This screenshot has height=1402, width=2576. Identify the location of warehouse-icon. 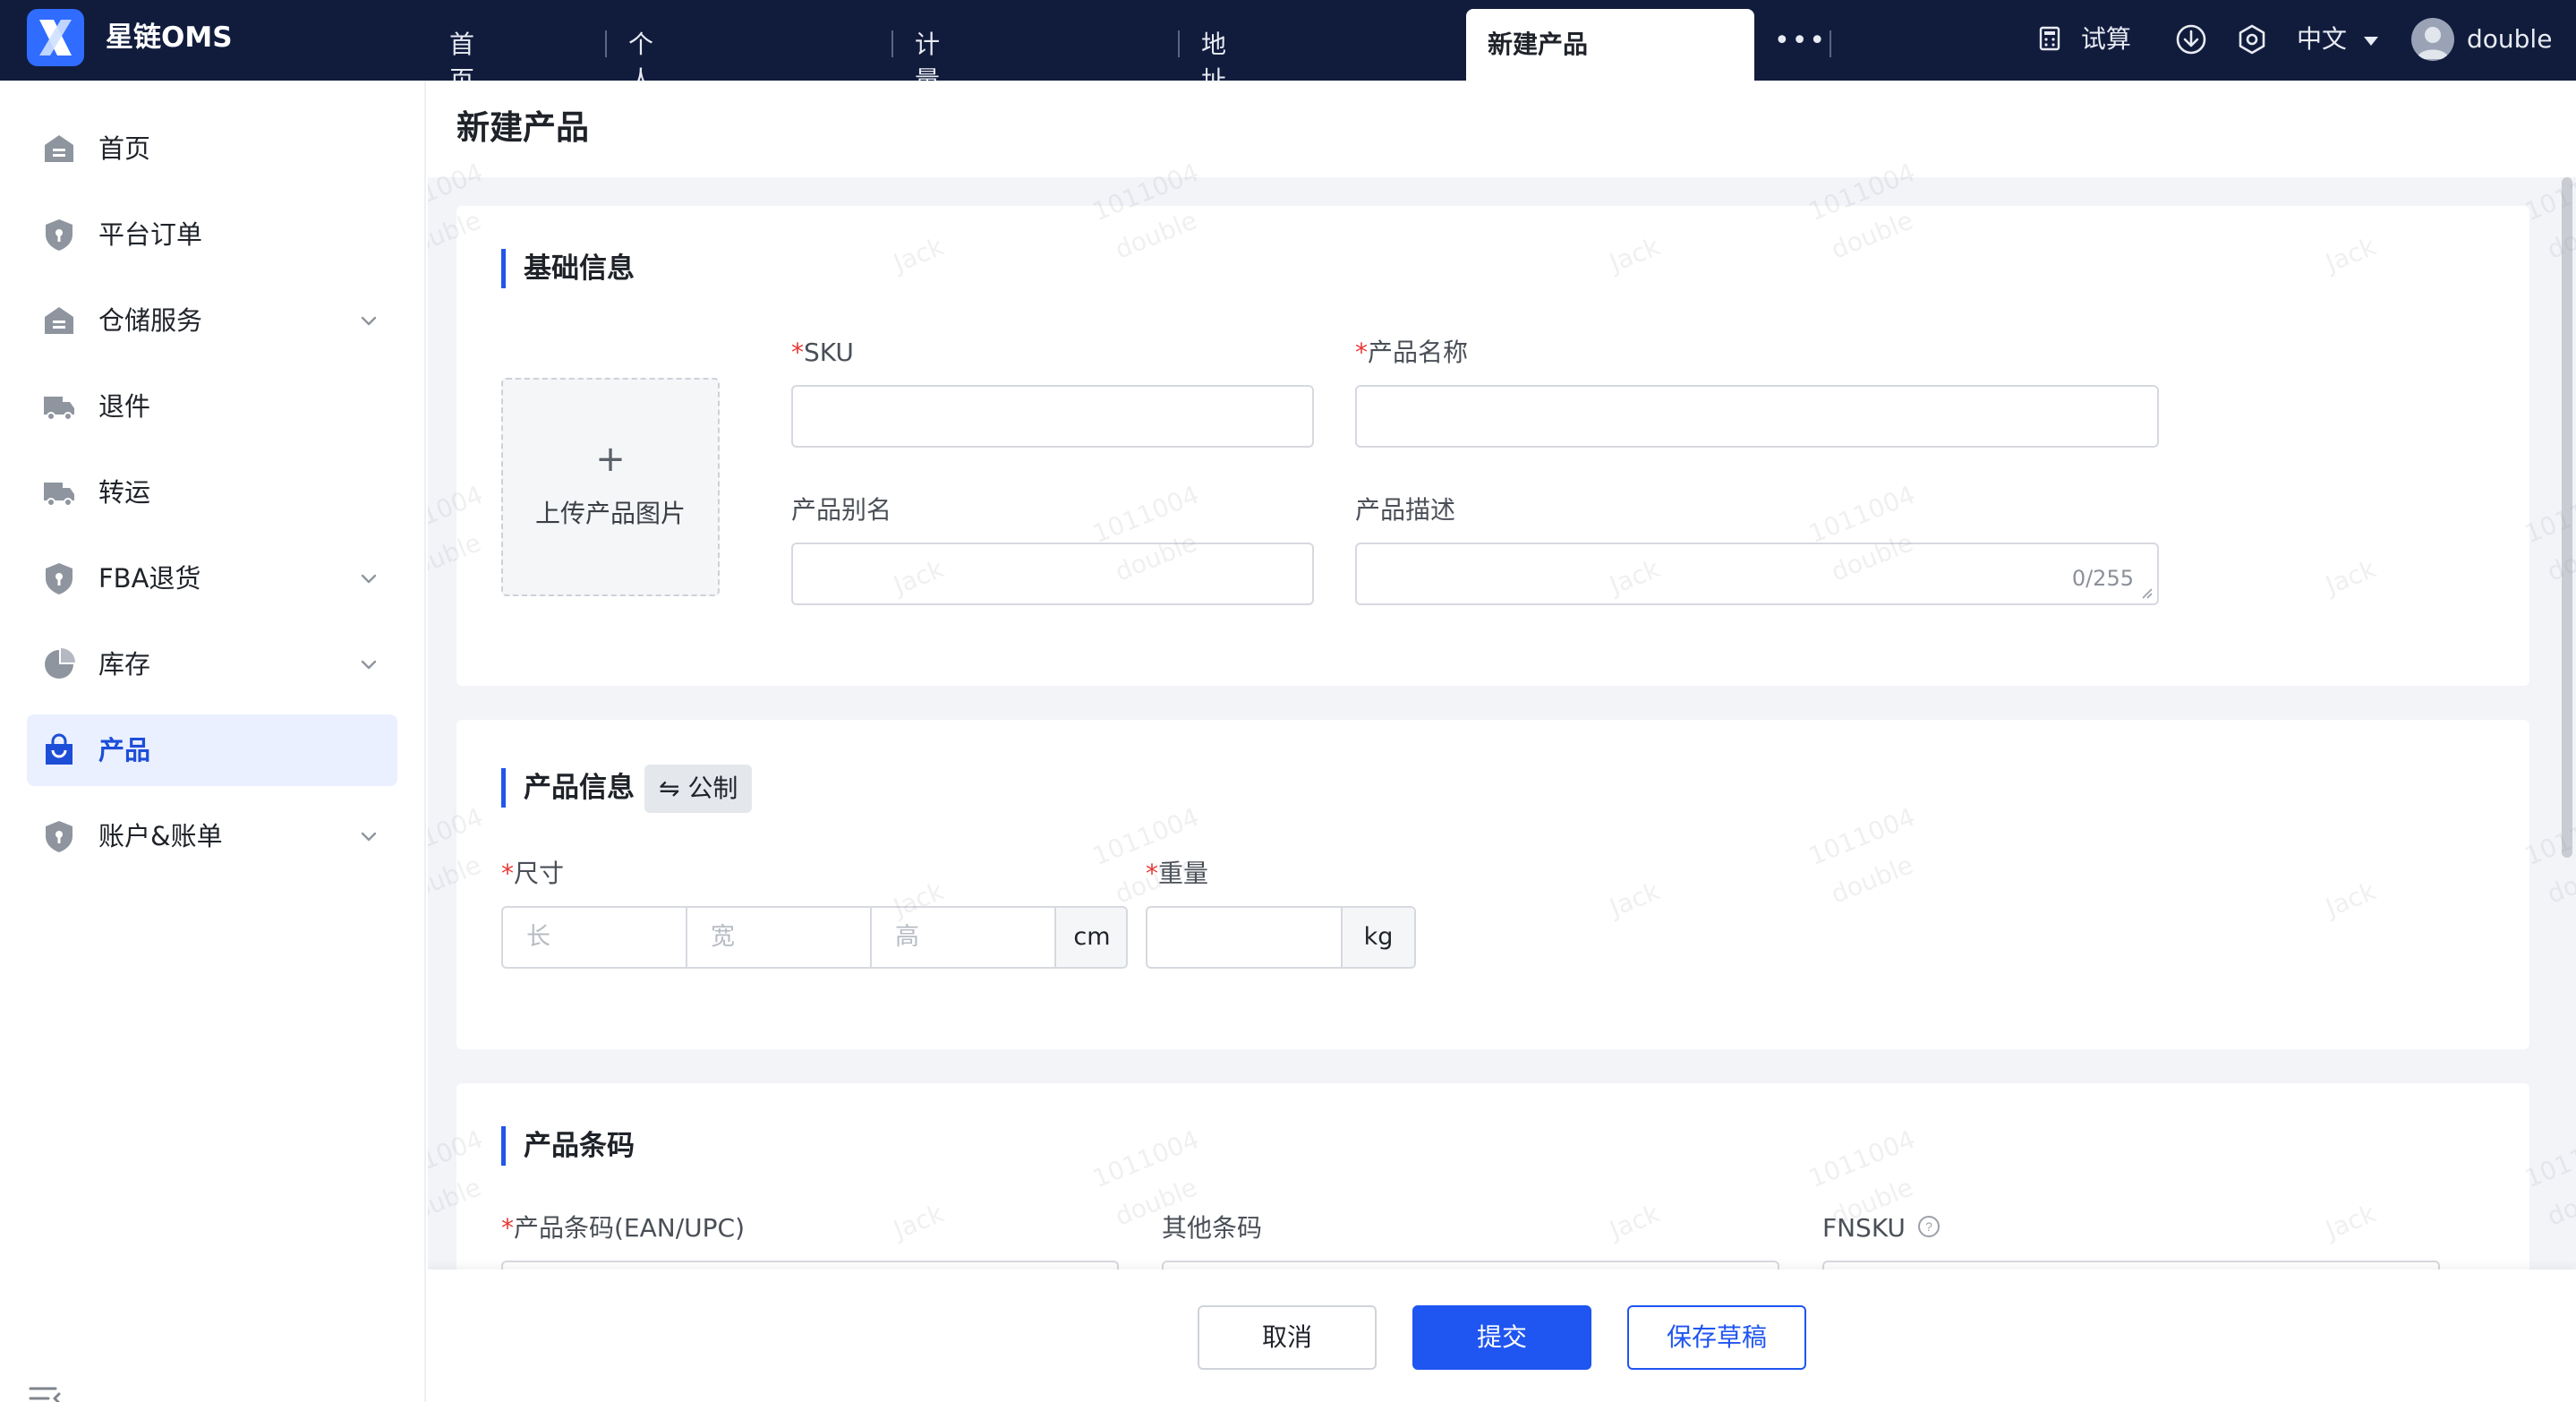
(59, 320).